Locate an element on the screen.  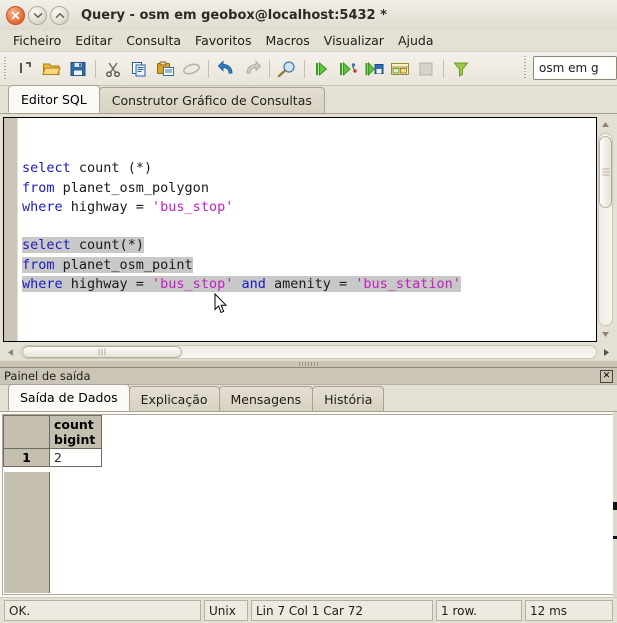
window-title: Query - osm em geobox@localhost:5432 * is located at coordinates (234, 15).